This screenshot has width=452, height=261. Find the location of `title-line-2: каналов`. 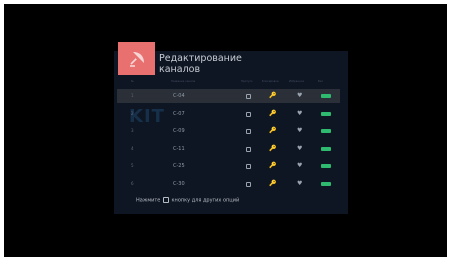

title-line-2: каналов is located at coordinates (180, 69).